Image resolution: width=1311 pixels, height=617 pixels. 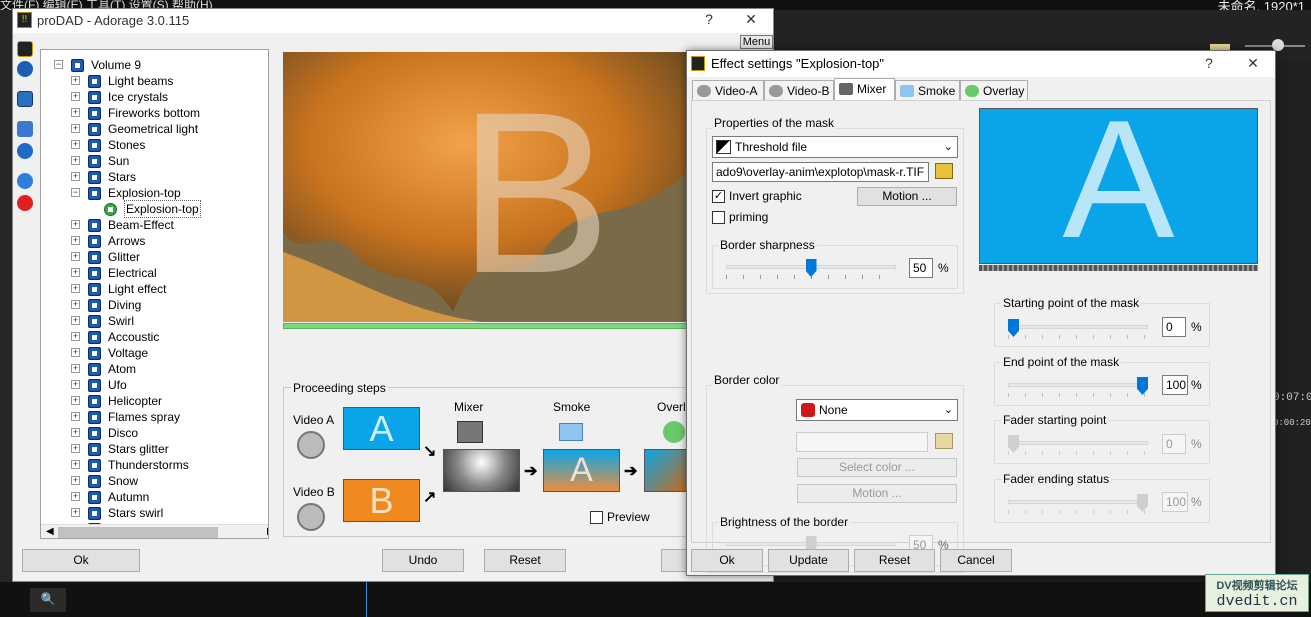 What do you see at coordinates (771, 147) in the screenshot?
I see `combo-value: Threshold file` at bounding box center [771, 147].